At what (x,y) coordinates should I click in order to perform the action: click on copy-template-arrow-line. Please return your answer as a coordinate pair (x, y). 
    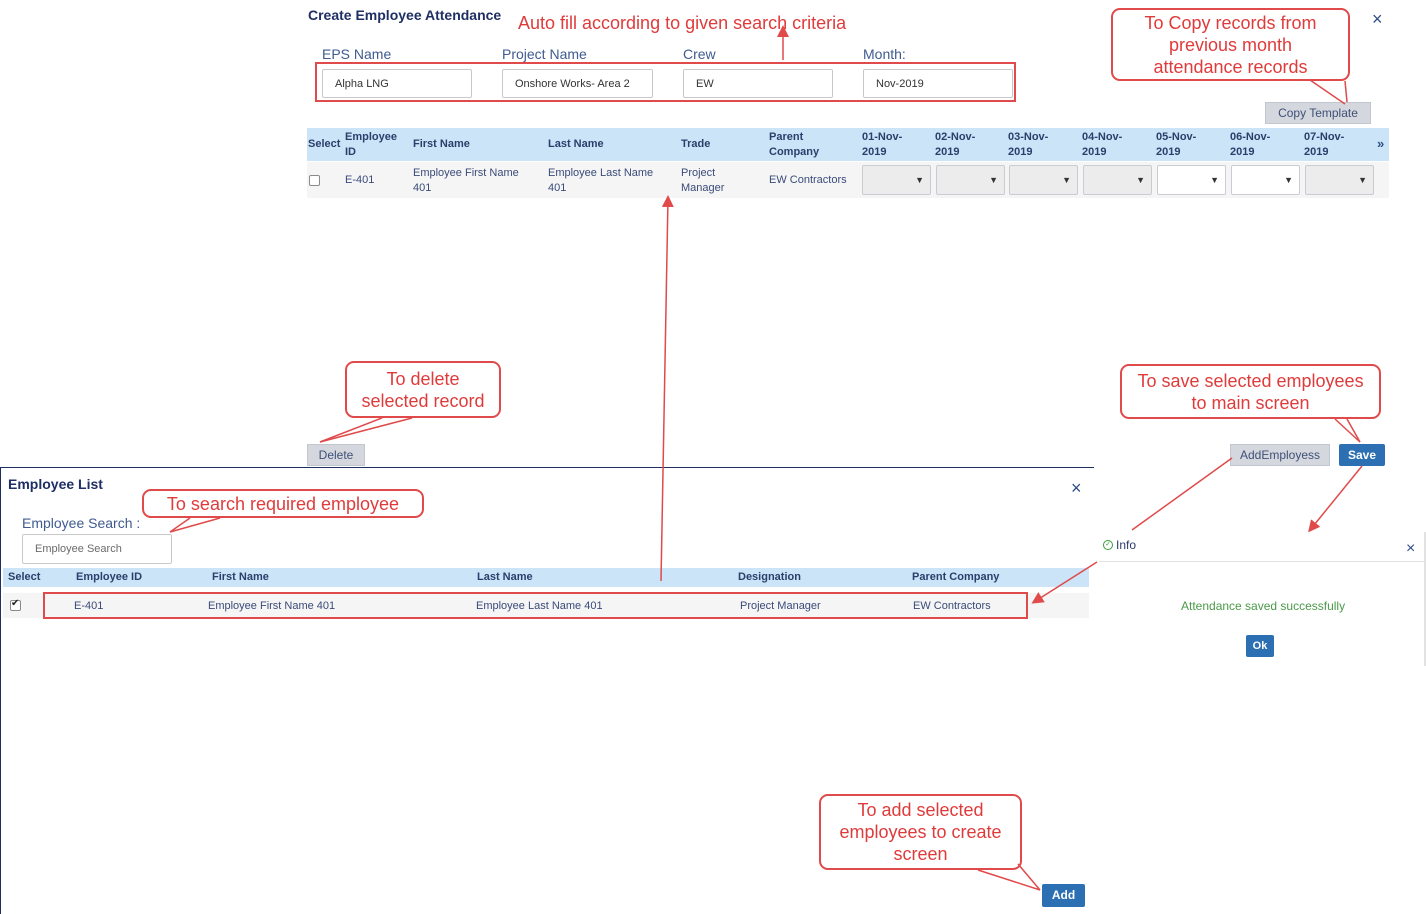
    Looking at the image, I should click on (1327, 92).